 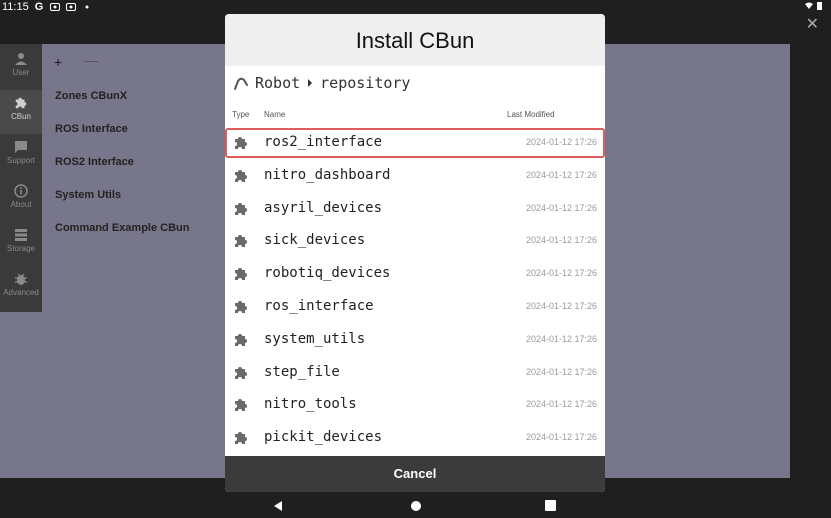 What do you see at coordinates (94, 162) in the screenshot?
I see `list-item: ROS2 Interface` at bounding box center [94, 162].